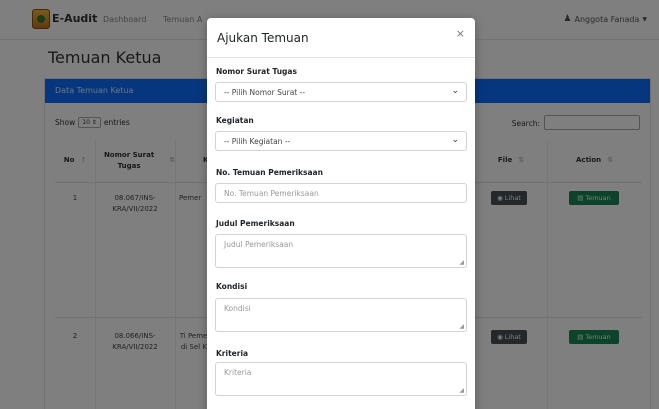  What do you see at coordinates (341, 141) in the screenshot?
I see `kegiatan-select: -- Pilih Kegiatan -- ⌄` at bounding box center [341, 141].